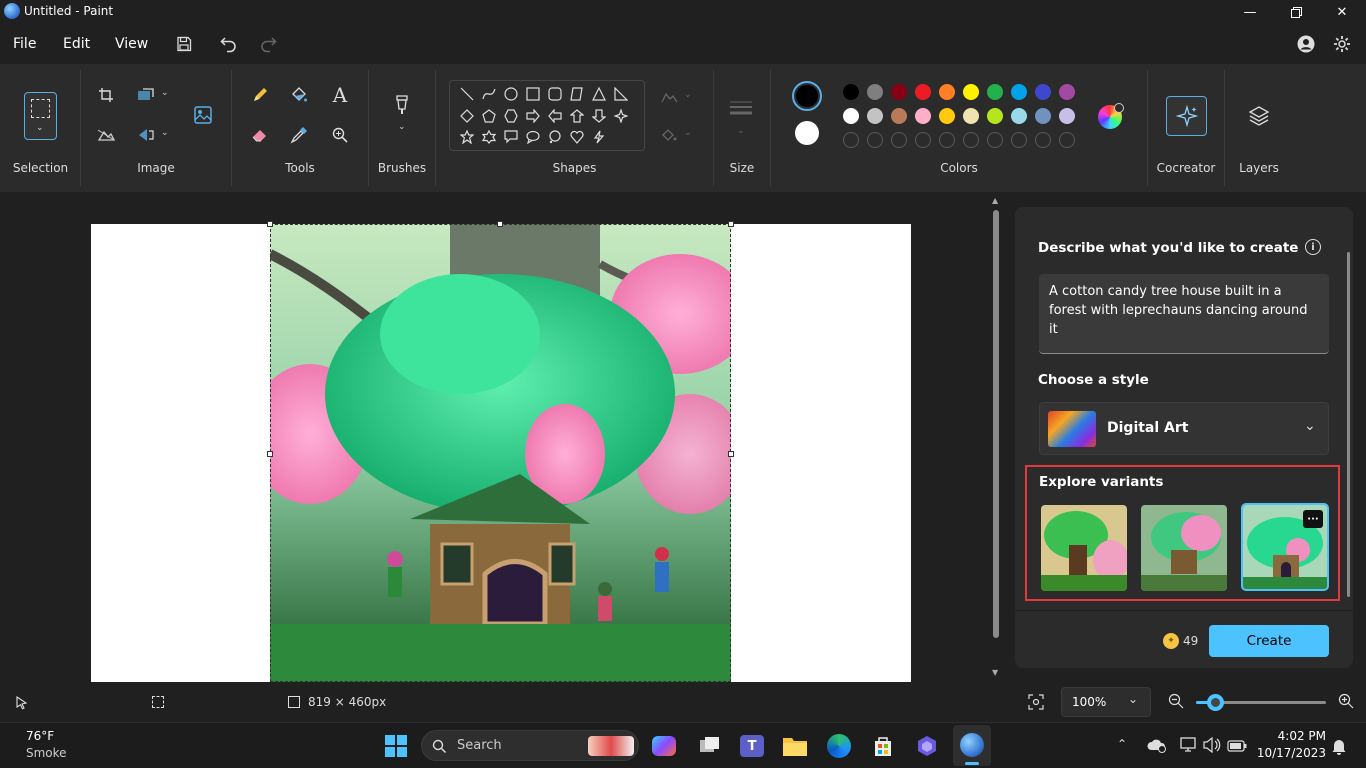 The height and width of the screenshot is (768, 1366). I want to click on close-button: ✕, so click(1342, 12).